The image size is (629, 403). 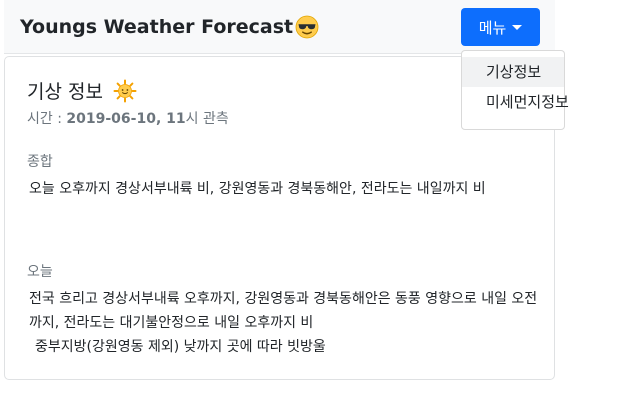 I want to click on dropdown-menu: 기상정보 미세먼지정보, so click(x=515, y=90).